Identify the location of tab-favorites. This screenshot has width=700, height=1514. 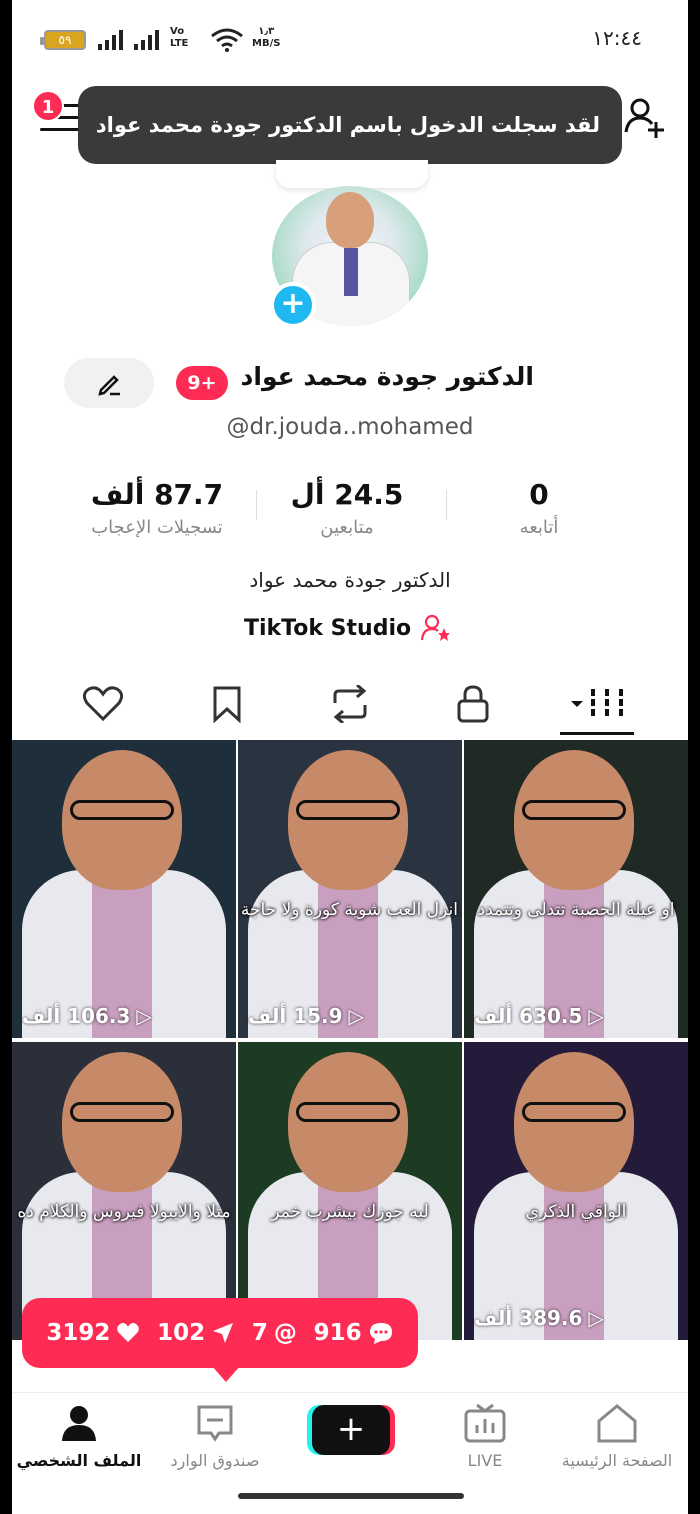
(227, 704).